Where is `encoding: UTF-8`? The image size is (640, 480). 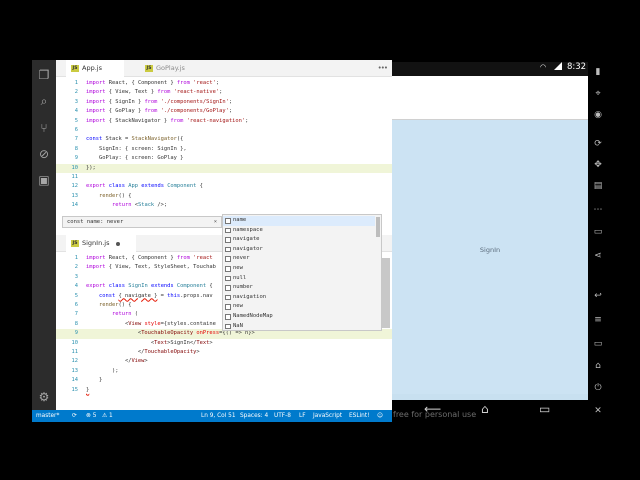
encoding: UTF-8 is located at coordinates (282, 416).